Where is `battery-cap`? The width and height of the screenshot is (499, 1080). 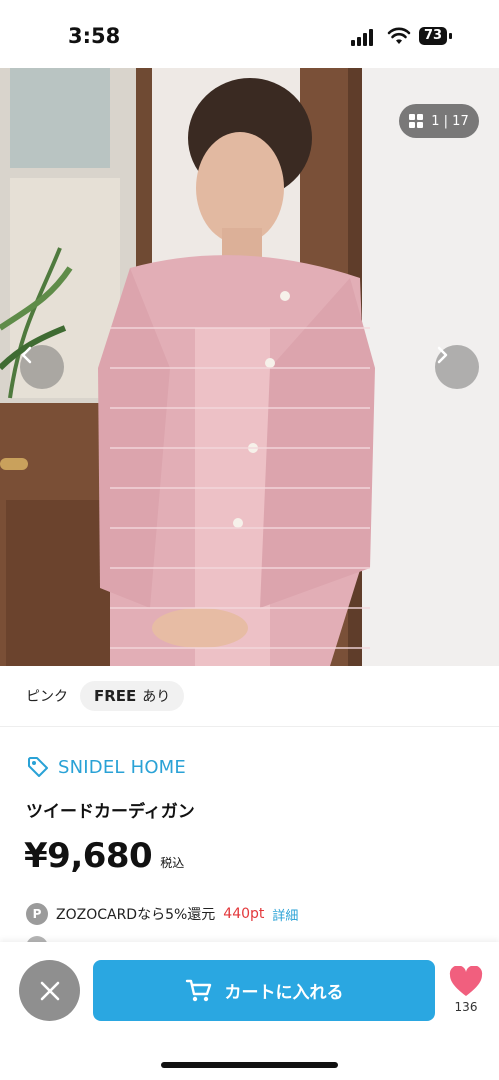
battery-cap is located at coordinates (450, 36).